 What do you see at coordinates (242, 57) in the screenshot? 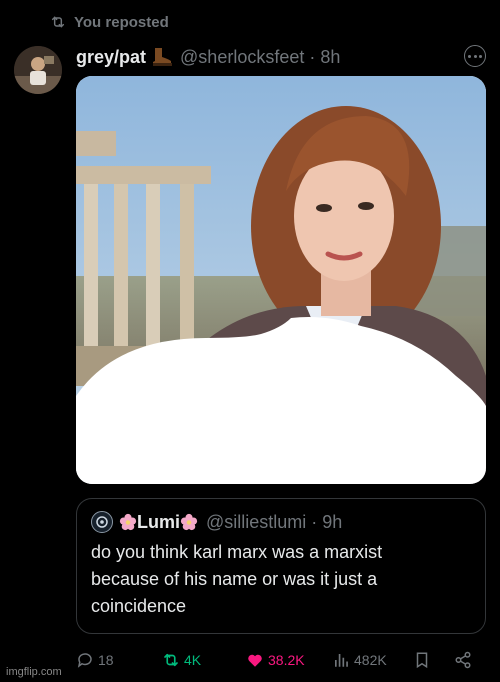
I see `author-handle: @sherlocksfeet` at bounding box center [242, 57].